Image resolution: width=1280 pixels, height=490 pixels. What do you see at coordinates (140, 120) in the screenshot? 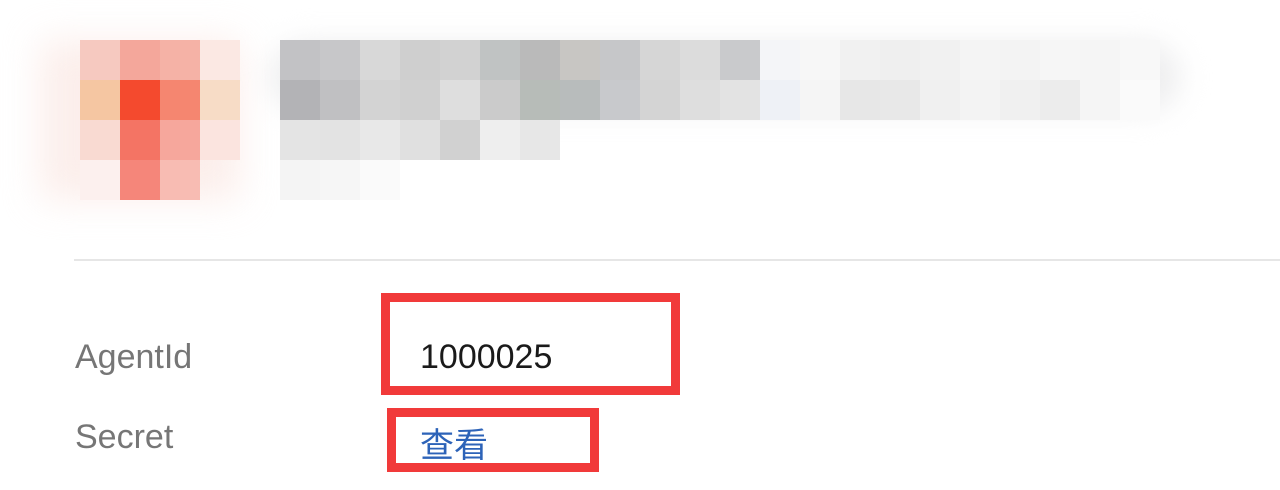
I see `app-logo-icon` at bounding box center [140, 120].